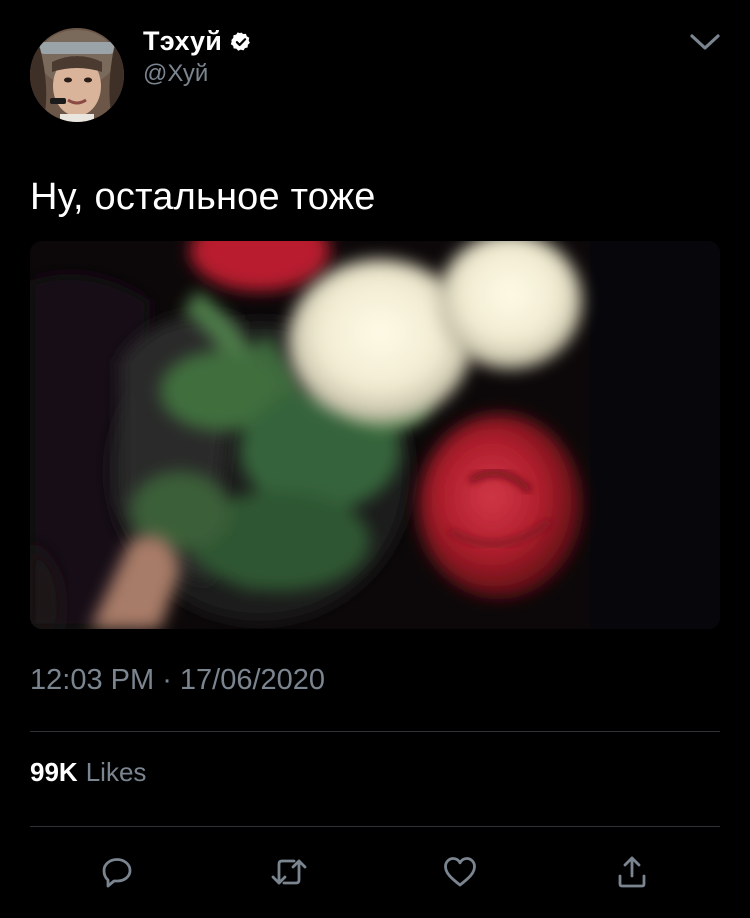 This screenshot has height=918, width=750. I want to click on likes-stat: 99K Likes, so click(88, 772).